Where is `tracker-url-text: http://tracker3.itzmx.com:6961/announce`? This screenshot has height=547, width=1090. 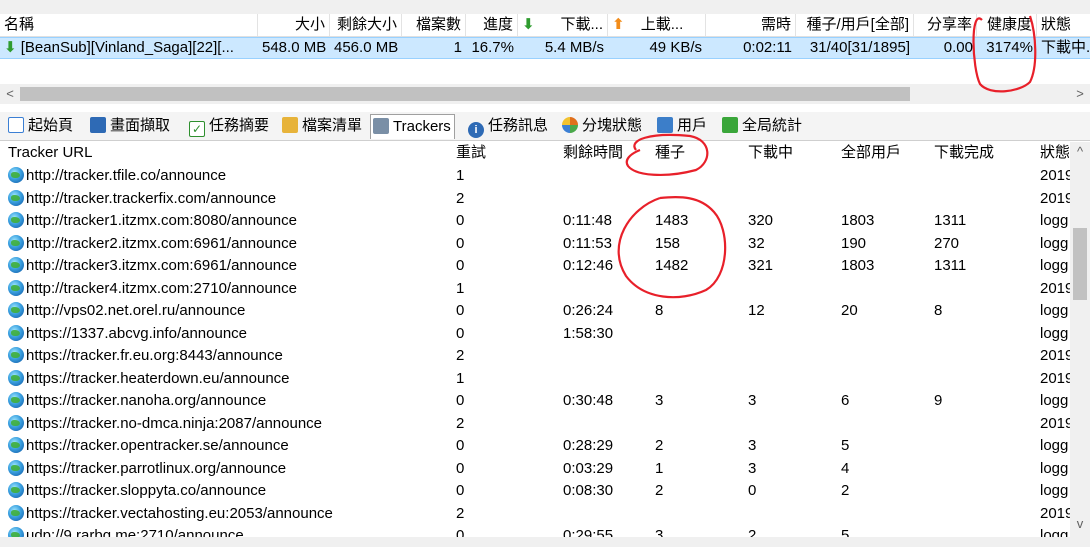 tracker-url-text: http://tracker3.itzmx.com:6961/announce is located at coordinates (161, 265).